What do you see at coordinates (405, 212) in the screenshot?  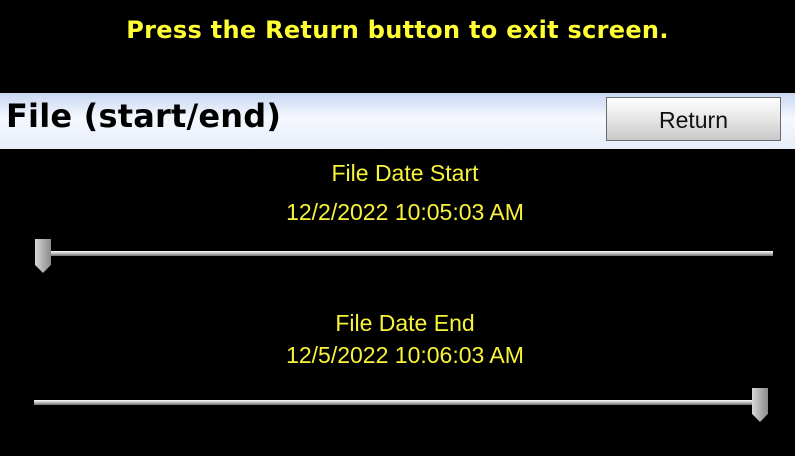 I see `file-date-start-value: 12/2/2022 10:05:03 AM` at bounding box center [405, 212].